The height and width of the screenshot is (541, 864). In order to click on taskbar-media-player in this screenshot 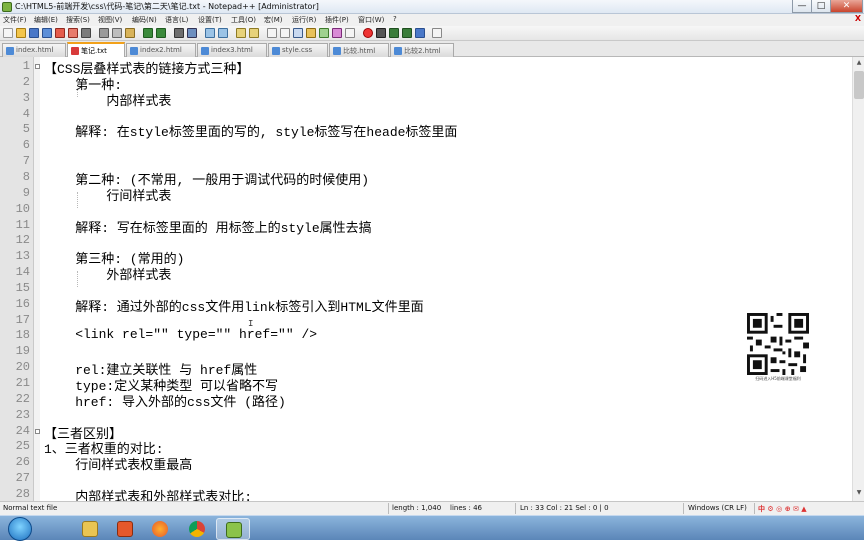, I will do `click(125, 529)`.